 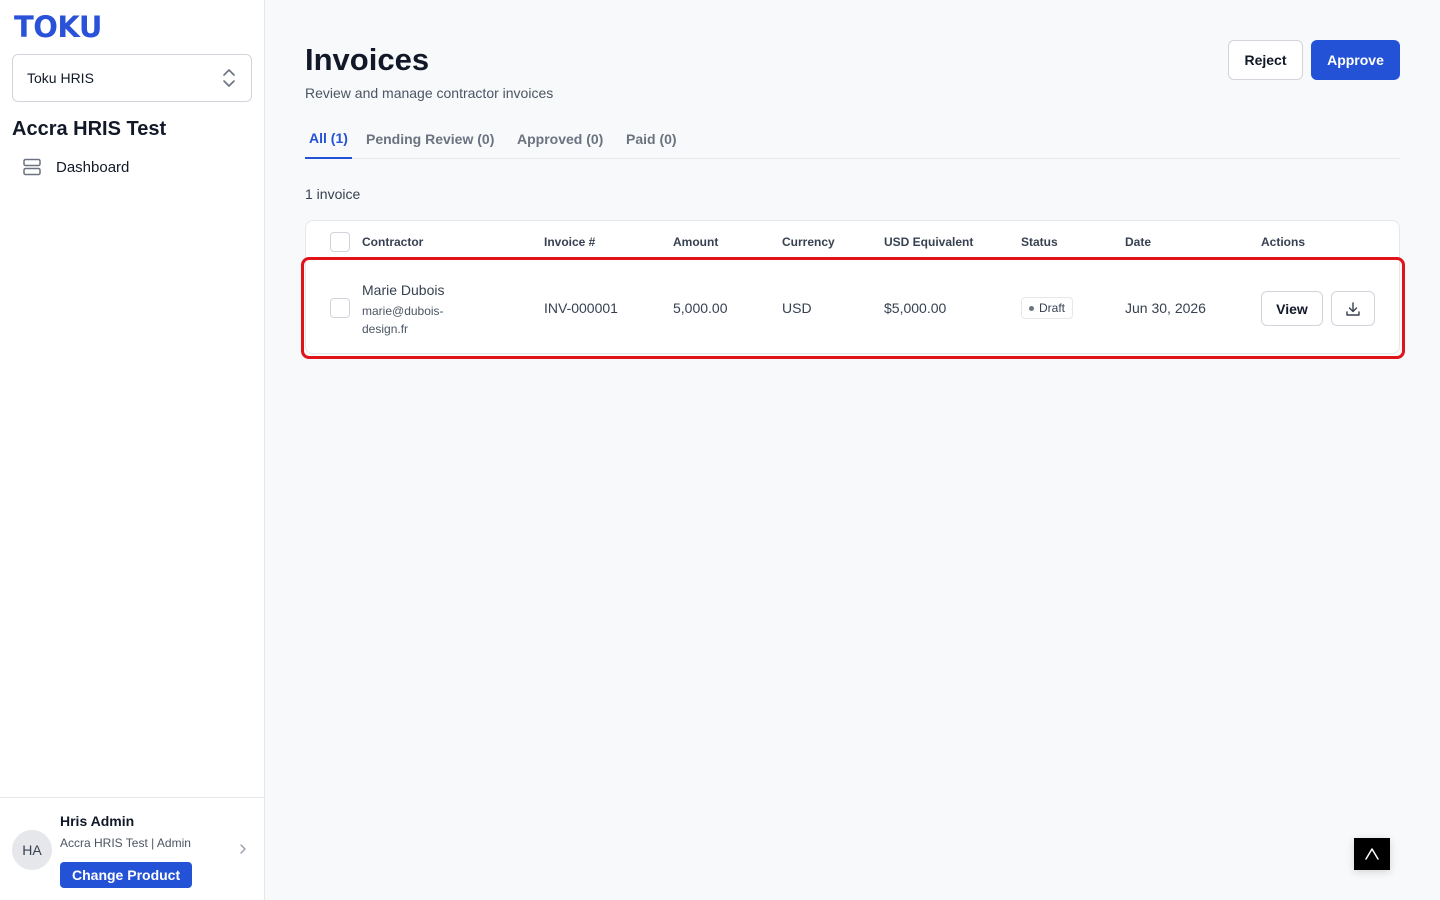 I want to click on caret-up-icon, so click(x=1372, y=854).